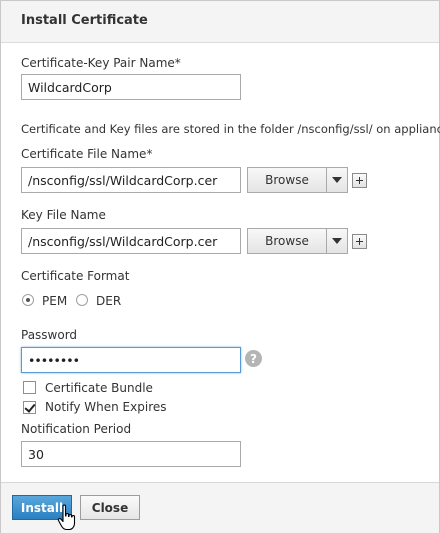 Image resolution: width=440 pixels, height=533 pixels. I want to click on cert-file-label: Certificate File Name*, so click(87, 154).